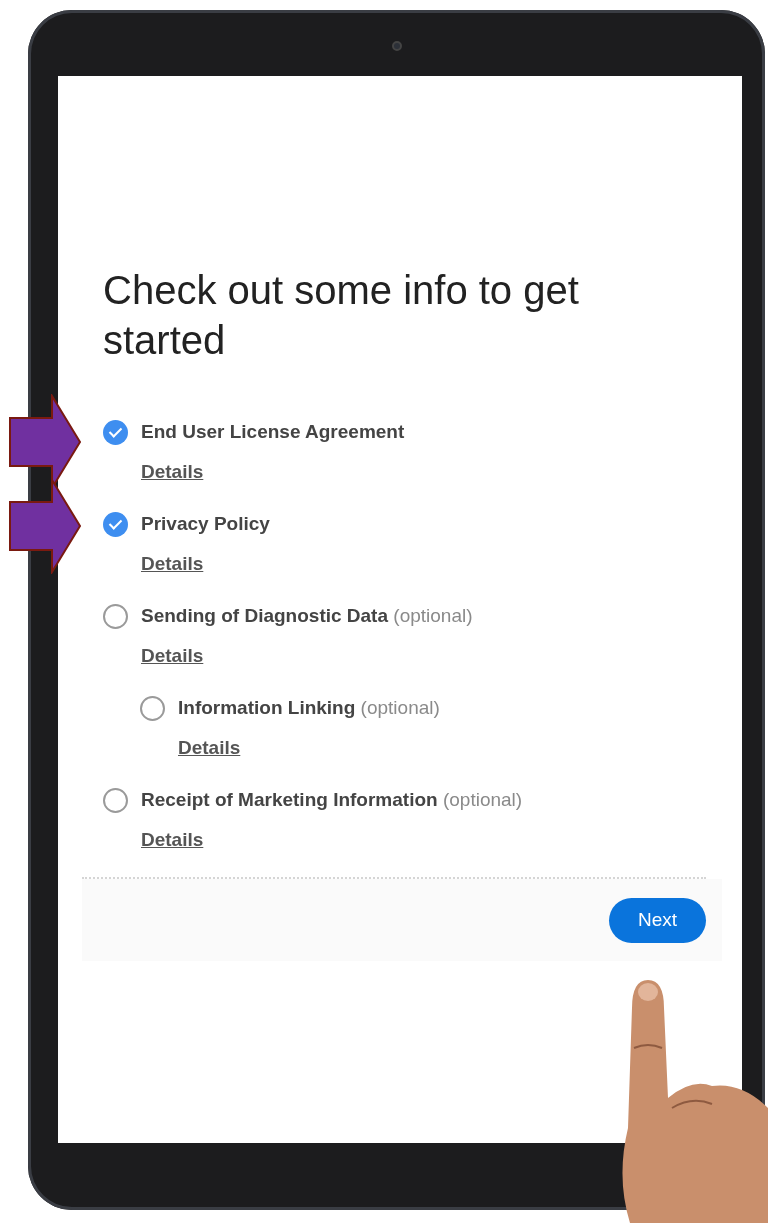 The height and width of the screenshot is (1223, 768). What do you see at coordinates (332, 799) in the screenshot?
I see `item-label: Receipt of Marketing Information (optional)` at bounding box center [332, 799].